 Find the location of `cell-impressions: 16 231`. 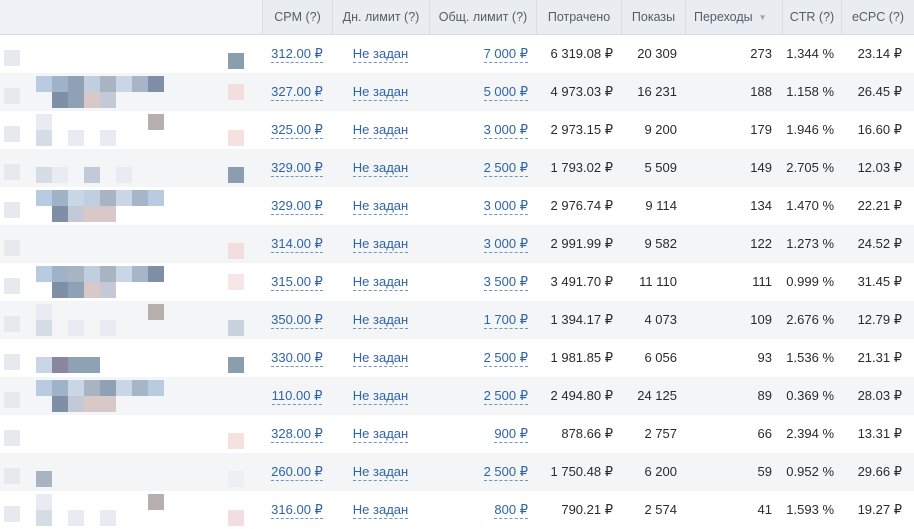

cell-impressions: 16 231 is located at coordinates (657, 91).